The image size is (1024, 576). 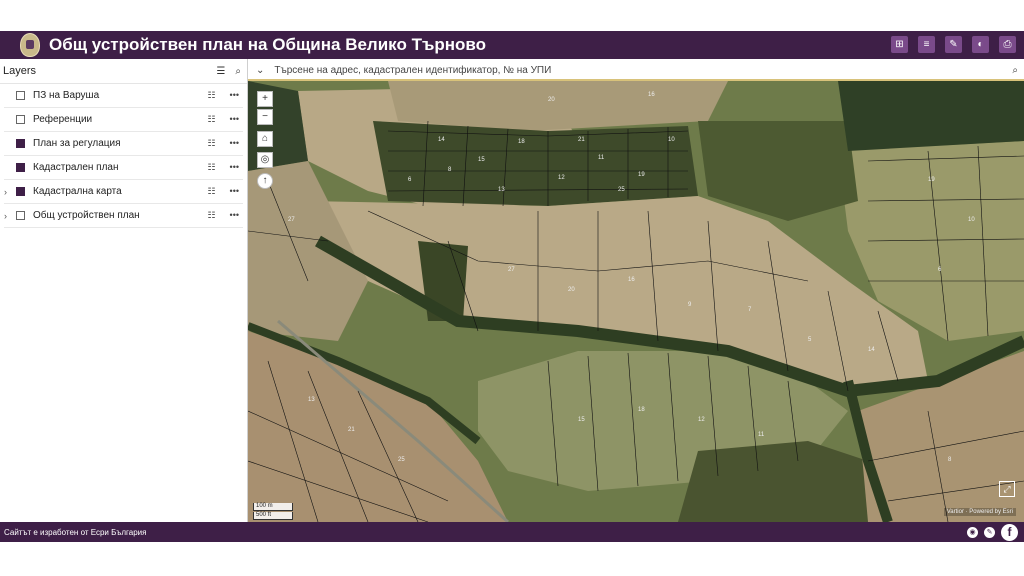 What do you see at coordinates (123, 71) in the screenshot?
I see `layers-panel-header: Layers ☰ ⌕` at bounding box center [123, 71].